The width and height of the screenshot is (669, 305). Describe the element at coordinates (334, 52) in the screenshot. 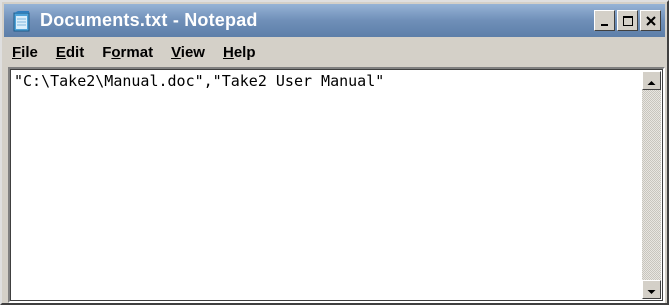

I see `menu-bar: File Edit Format View Help` at that location.